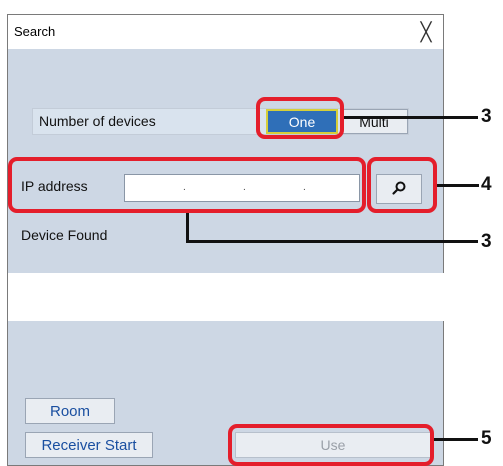 The image size is (503, 466). Describe the element at coordinates (35, 31) in the screenshot. I see `dialog-title: Search` at that location.